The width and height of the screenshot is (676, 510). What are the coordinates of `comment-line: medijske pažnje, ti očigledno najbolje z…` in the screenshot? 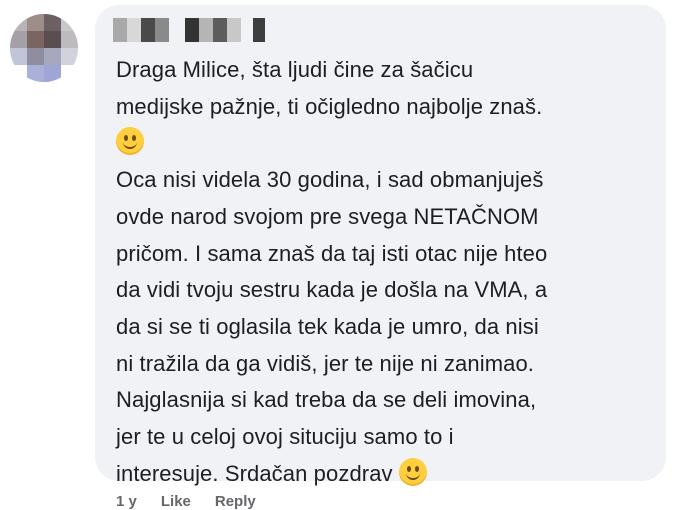 It's located at (329, 106).